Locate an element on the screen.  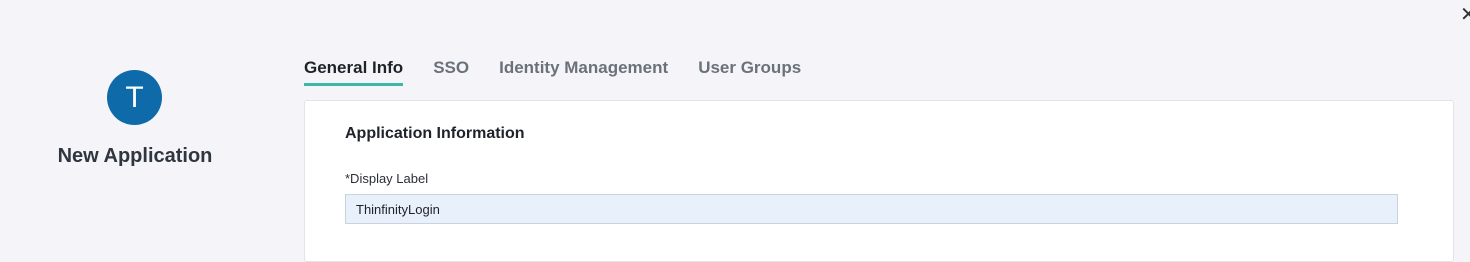
tab-general-info: General Info is located at coordinates (354, 71).